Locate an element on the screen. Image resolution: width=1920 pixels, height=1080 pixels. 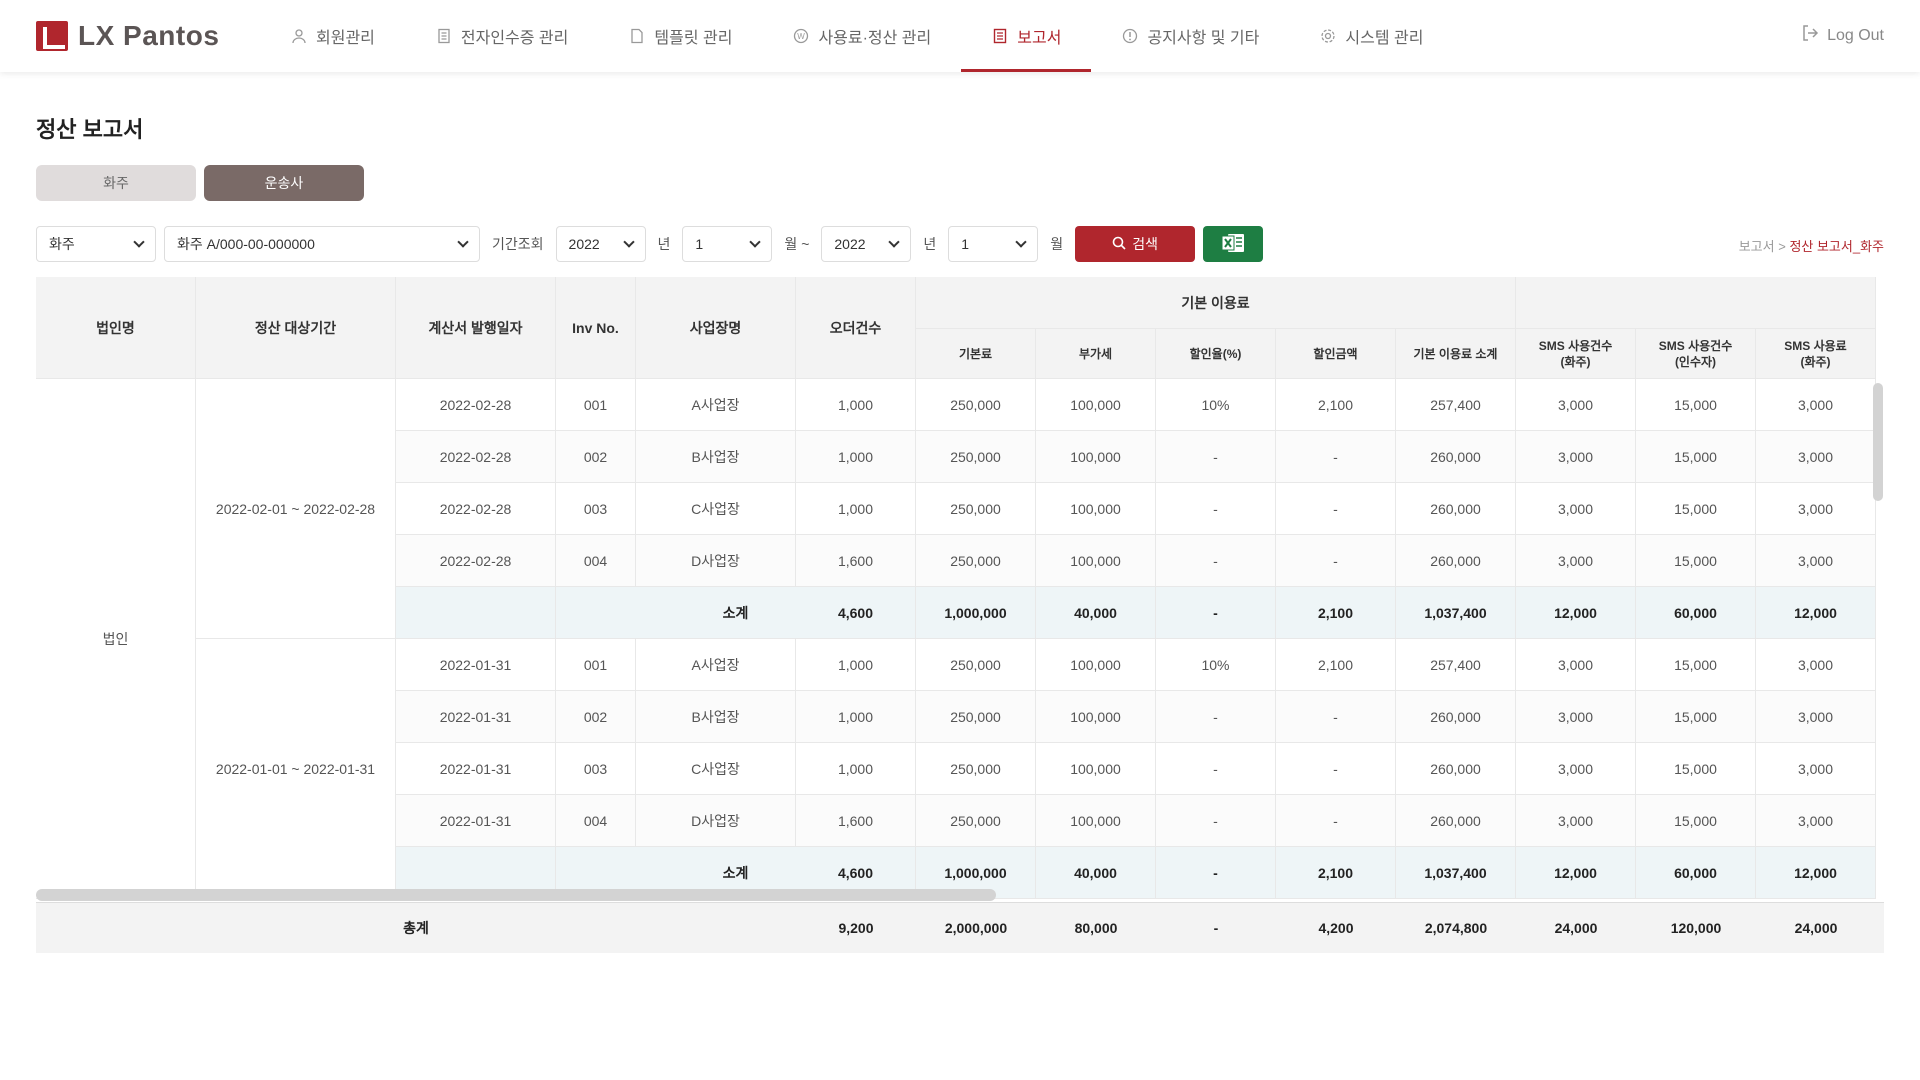
type-select: 화주 is located at coordinates (96, 244).